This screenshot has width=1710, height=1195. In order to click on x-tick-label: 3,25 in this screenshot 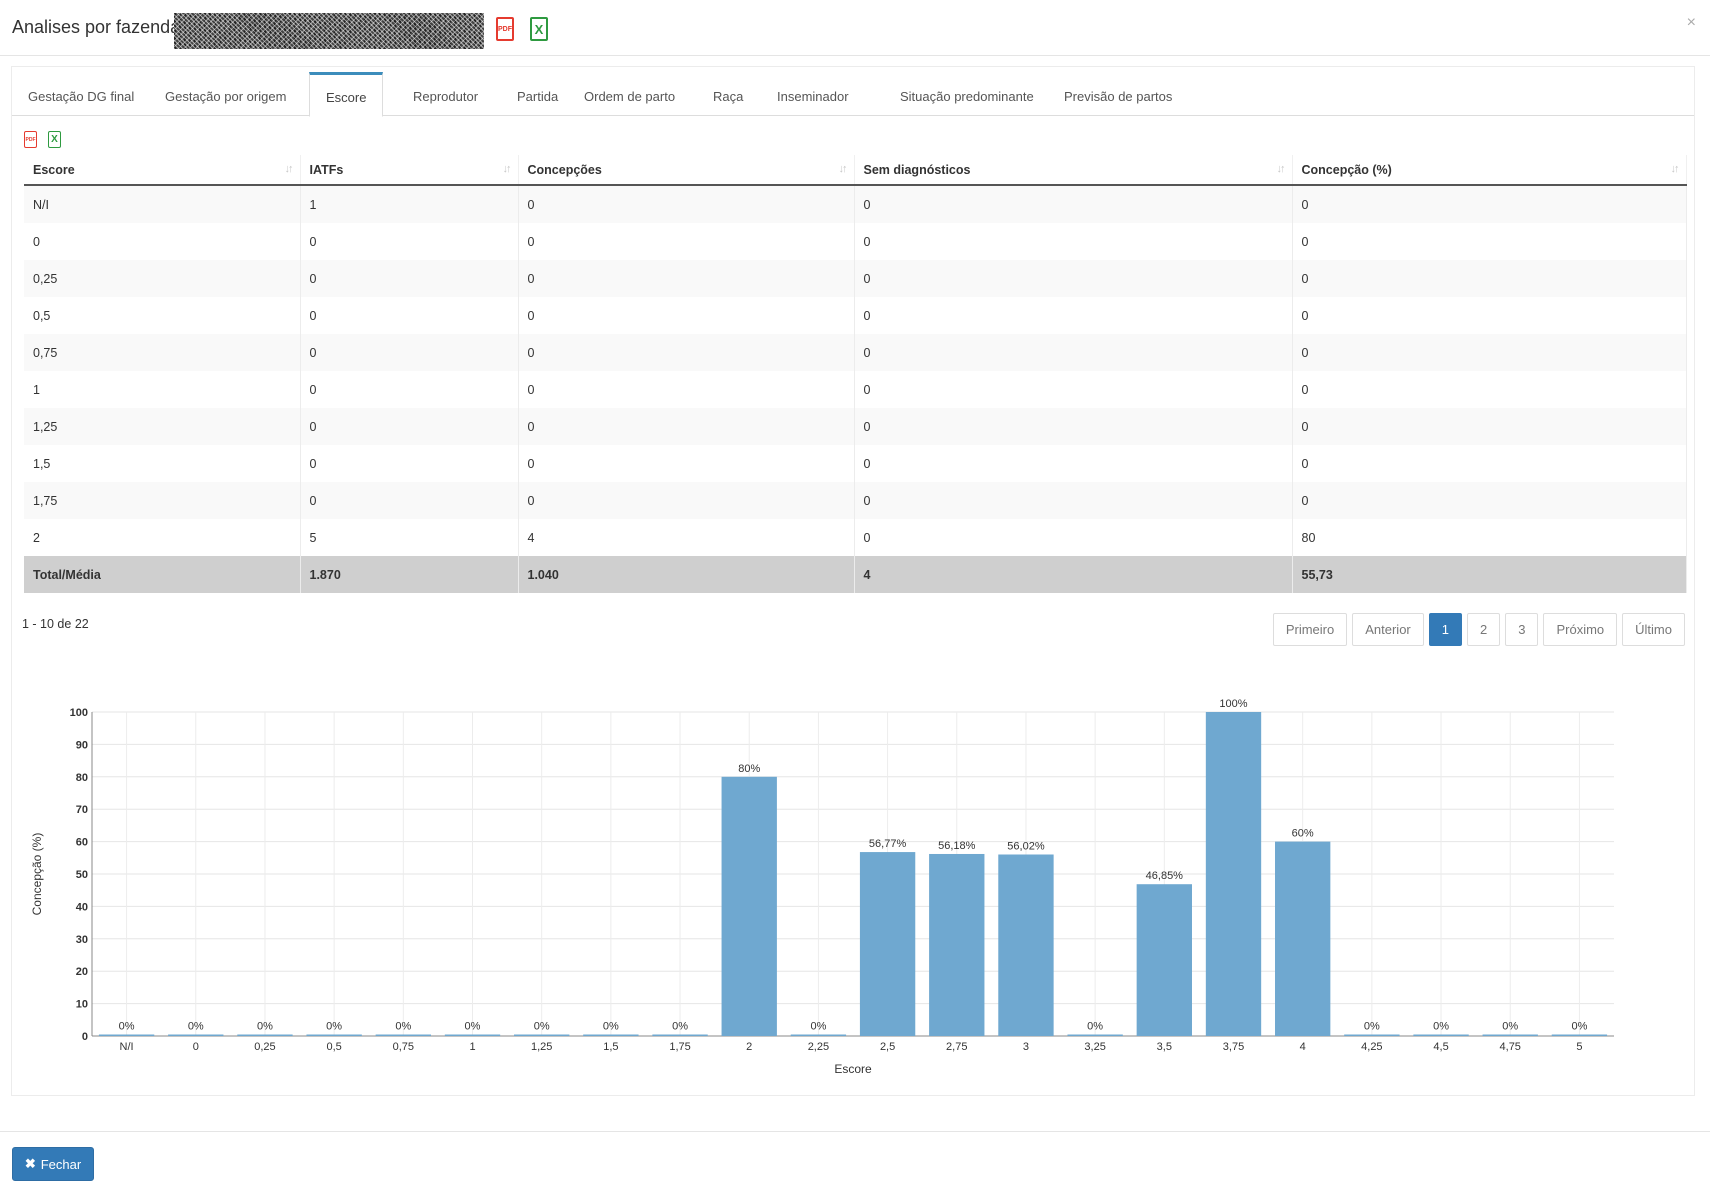, I will do `click(1094, 1047)`.